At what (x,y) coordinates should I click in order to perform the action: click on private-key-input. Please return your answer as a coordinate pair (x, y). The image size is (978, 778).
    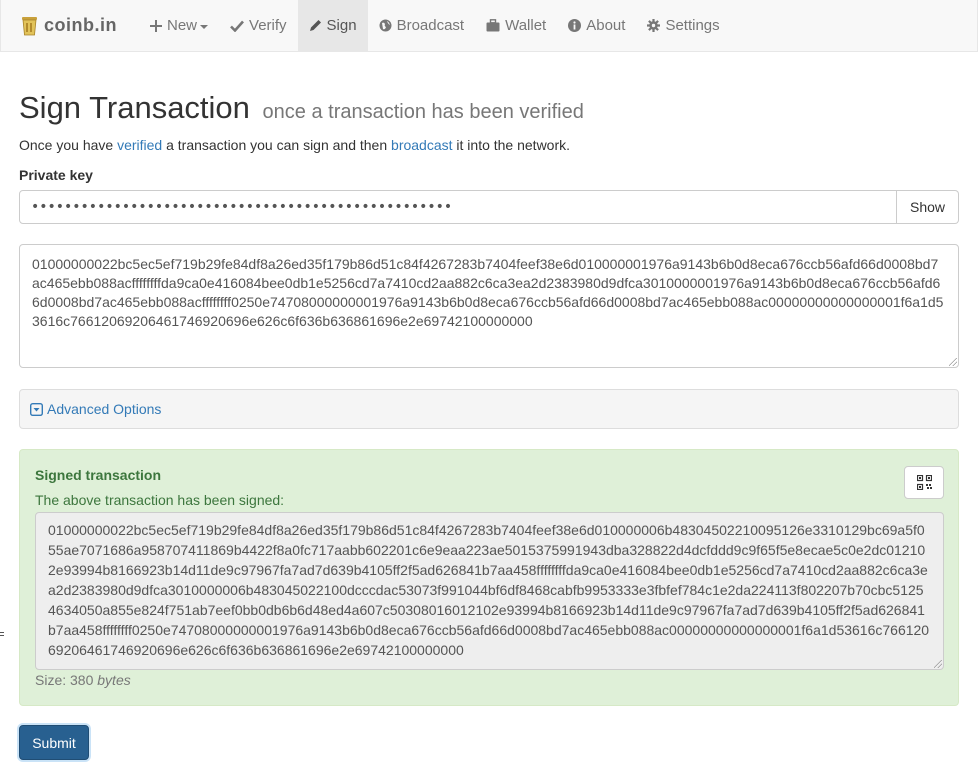
    Looking at the image, I should click on (458, 207).